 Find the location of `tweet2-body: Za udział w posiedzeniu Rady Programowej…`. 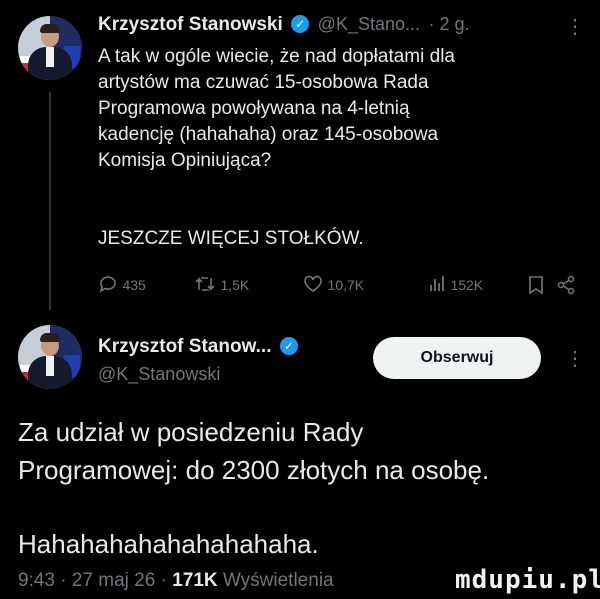

tweet2-body: Za udział w posiedzeniu Rady Programowej… is located at coordinates (303, 451).